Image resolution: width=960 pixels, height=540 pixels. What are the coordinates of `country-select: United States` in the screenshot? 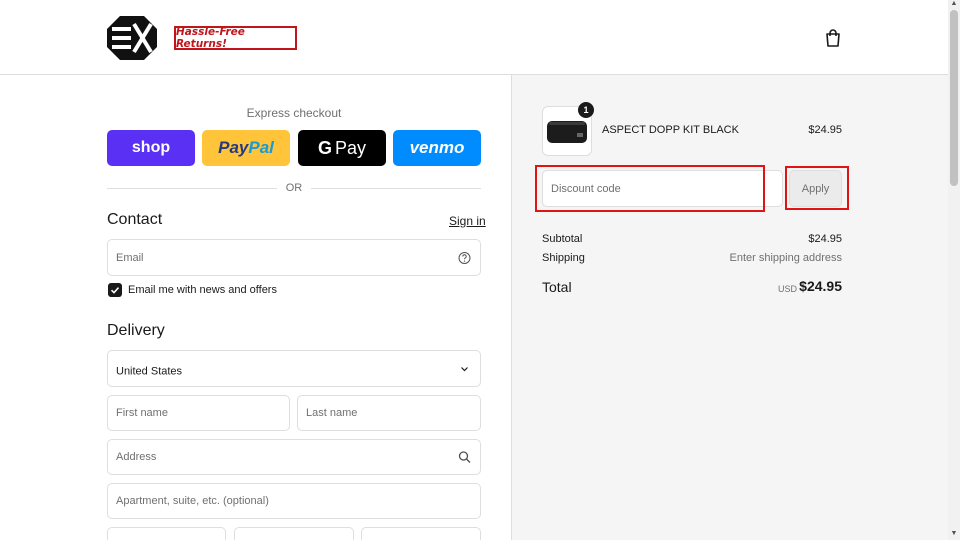 It's located at (294, 368).